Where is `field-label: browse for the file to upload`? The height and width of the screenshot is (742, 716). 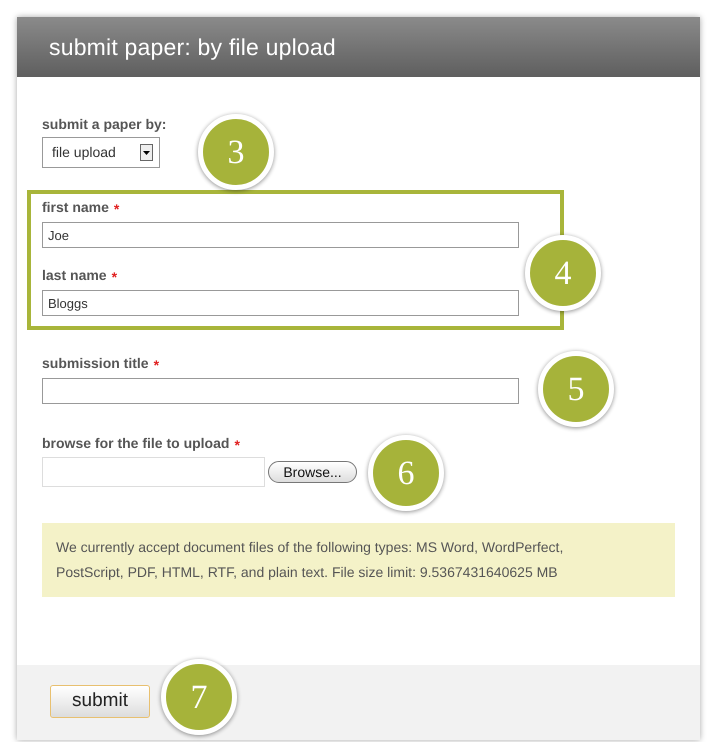
field-label: browse for the file to upload is located at coordinates (136, 443).